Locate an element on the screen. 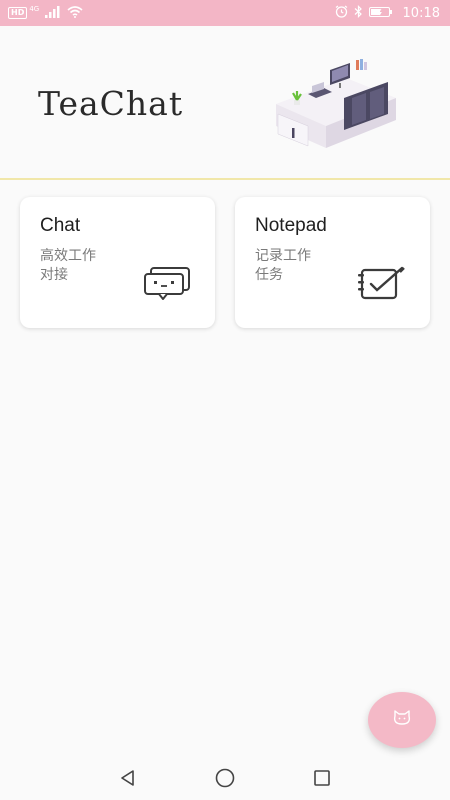 The height and width of the screenshot is (800, 450). chat-card-desc-line1: 高效工作 is located at coordinates (68, 256).